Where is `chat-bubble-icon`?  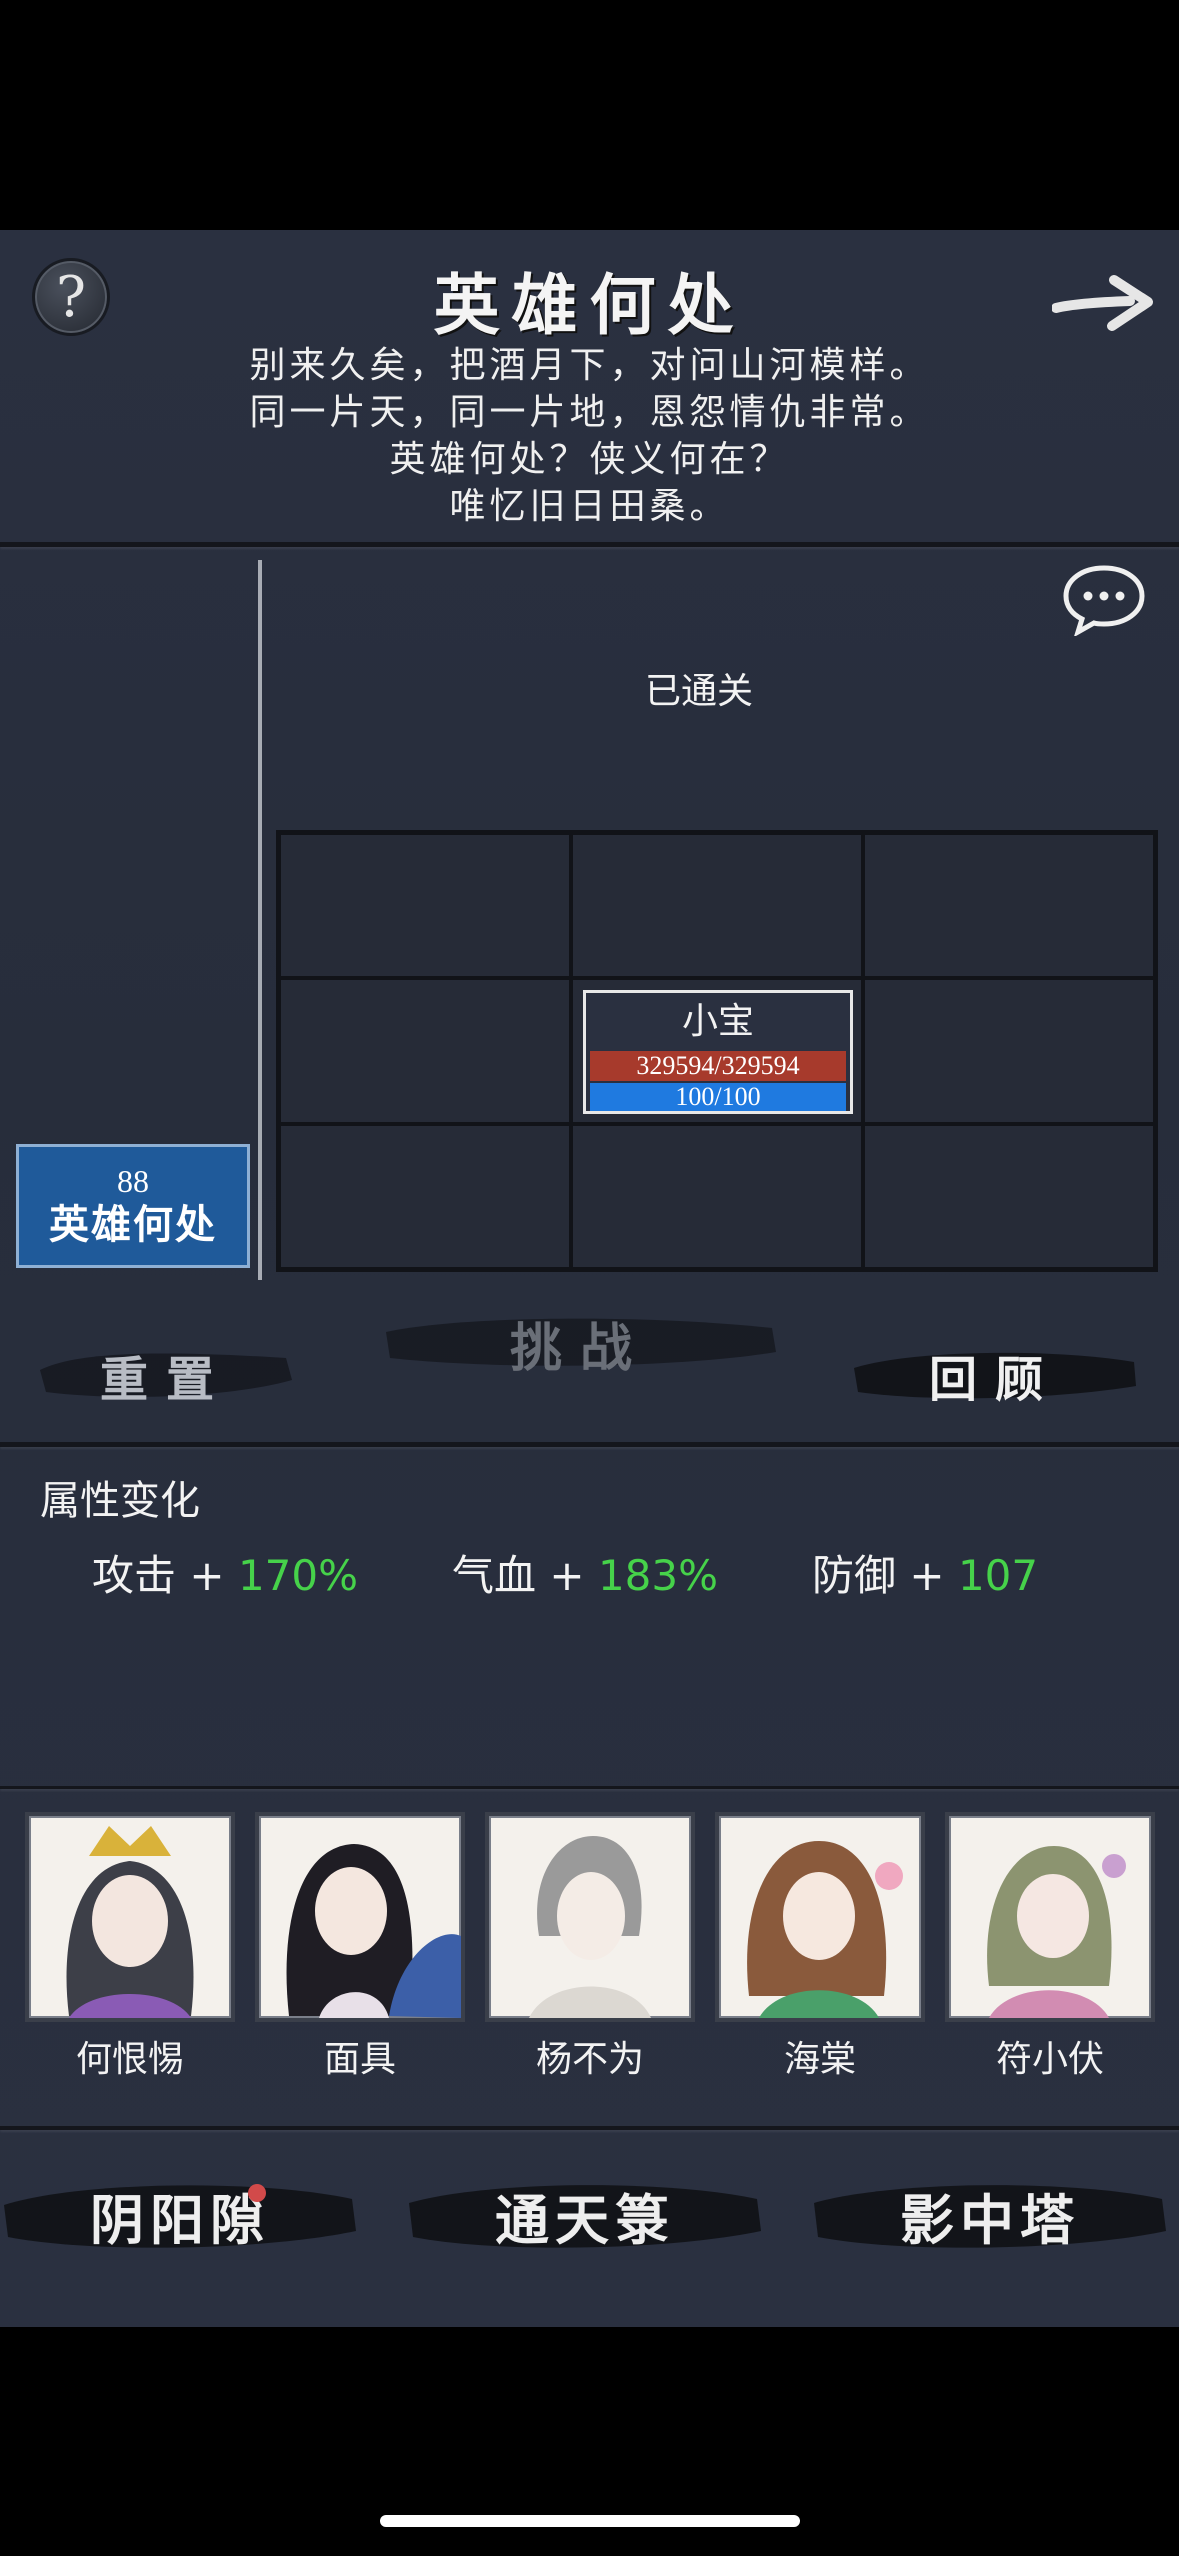
chat-bubble-icon is located at coordinates (1104, 601).